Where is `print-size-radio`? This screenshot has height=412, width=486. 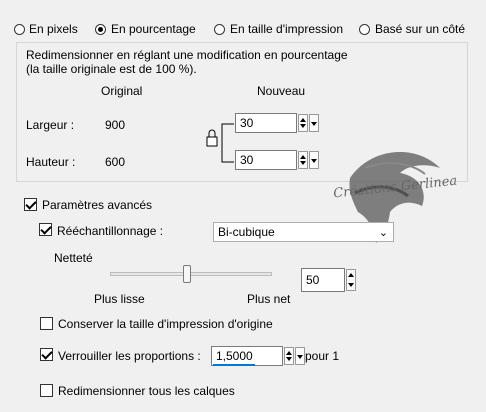 print-size-radio is located at coordinates (219, 29).